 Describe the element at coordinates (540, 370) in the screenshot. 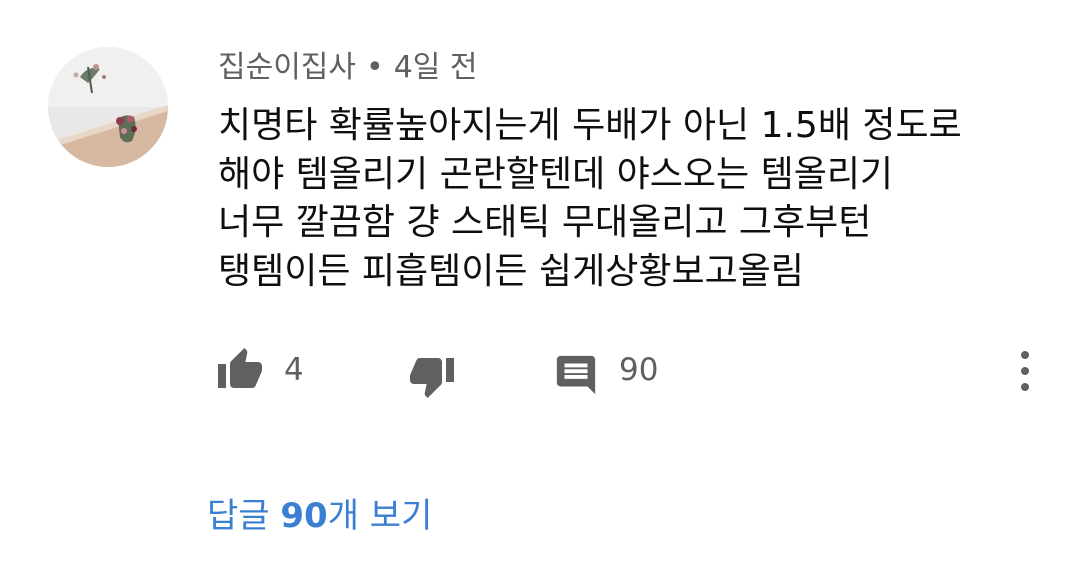

I see `comment-action-bar: 4 90` at that location.